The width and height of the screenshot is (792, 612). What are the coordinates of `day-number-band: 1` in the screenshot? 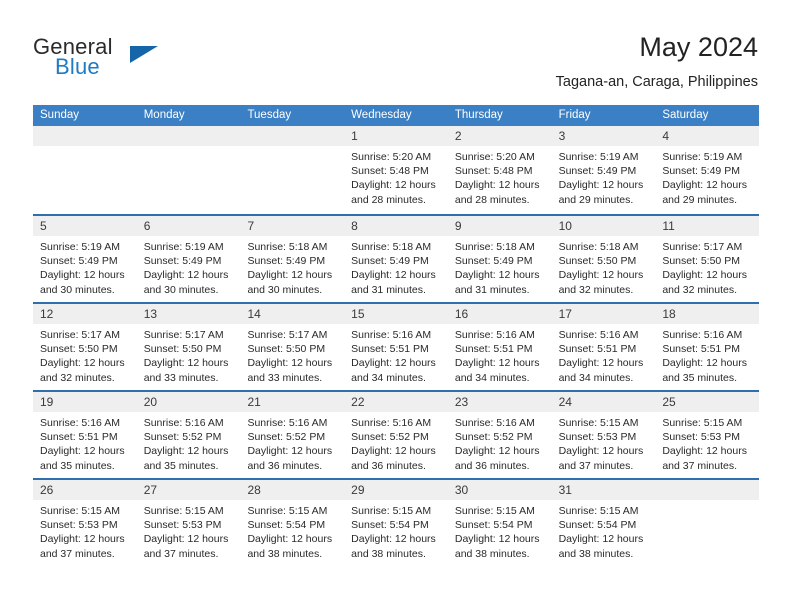 It's located at (396, 136).